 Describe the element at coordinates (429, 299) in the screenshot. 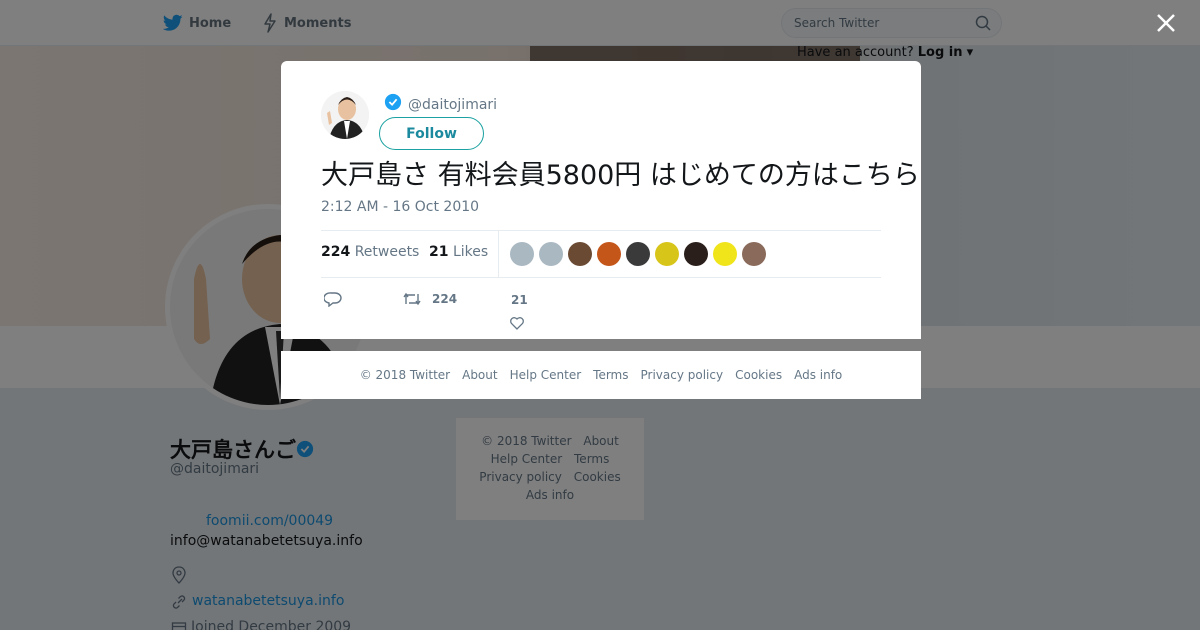

I see `retweet-button: 224` at that location.